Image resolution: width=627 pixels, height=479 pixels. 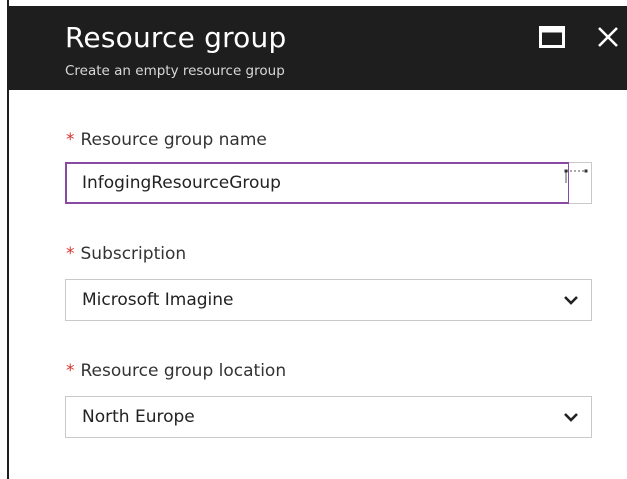 What do you see at coordinates (183, 371) in the screenshot?
I see `location-label-text: Resource group location` at bounding box center [183, 371].